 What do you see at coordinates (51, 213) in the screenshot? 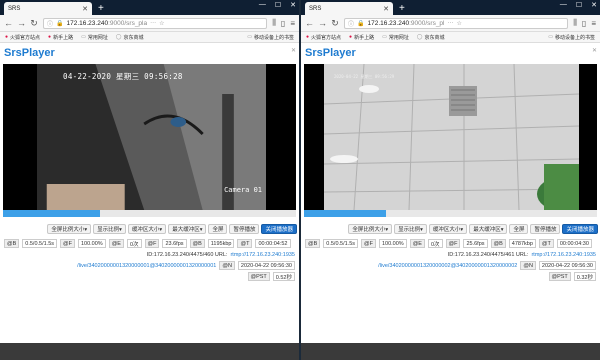
I see `buffer-progress-fill` at bounding box center [51, 213].